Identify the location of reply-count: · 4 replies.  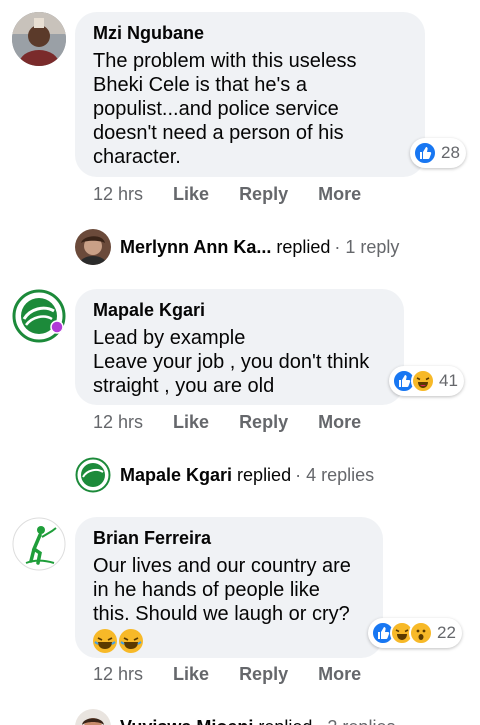
(335, 474).